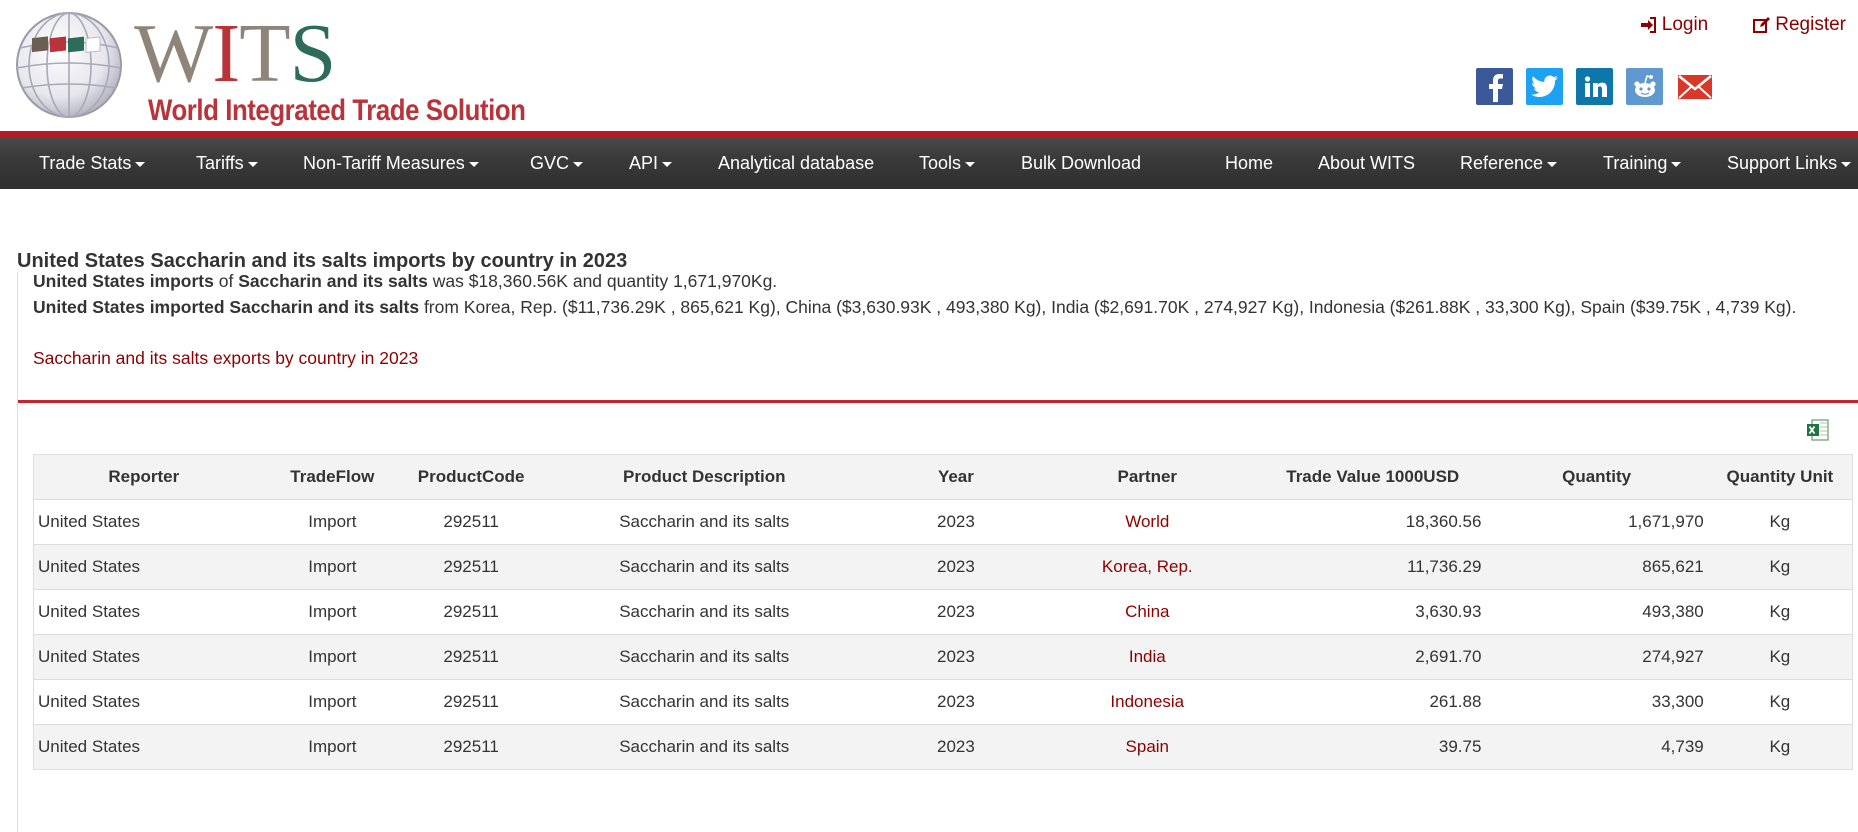 This screenshot has width=1858, height=832. What do you see at coordinates (1635, 163) in the screenshot?
I see `nav-label: Training` at bounding box center [1635, 163].